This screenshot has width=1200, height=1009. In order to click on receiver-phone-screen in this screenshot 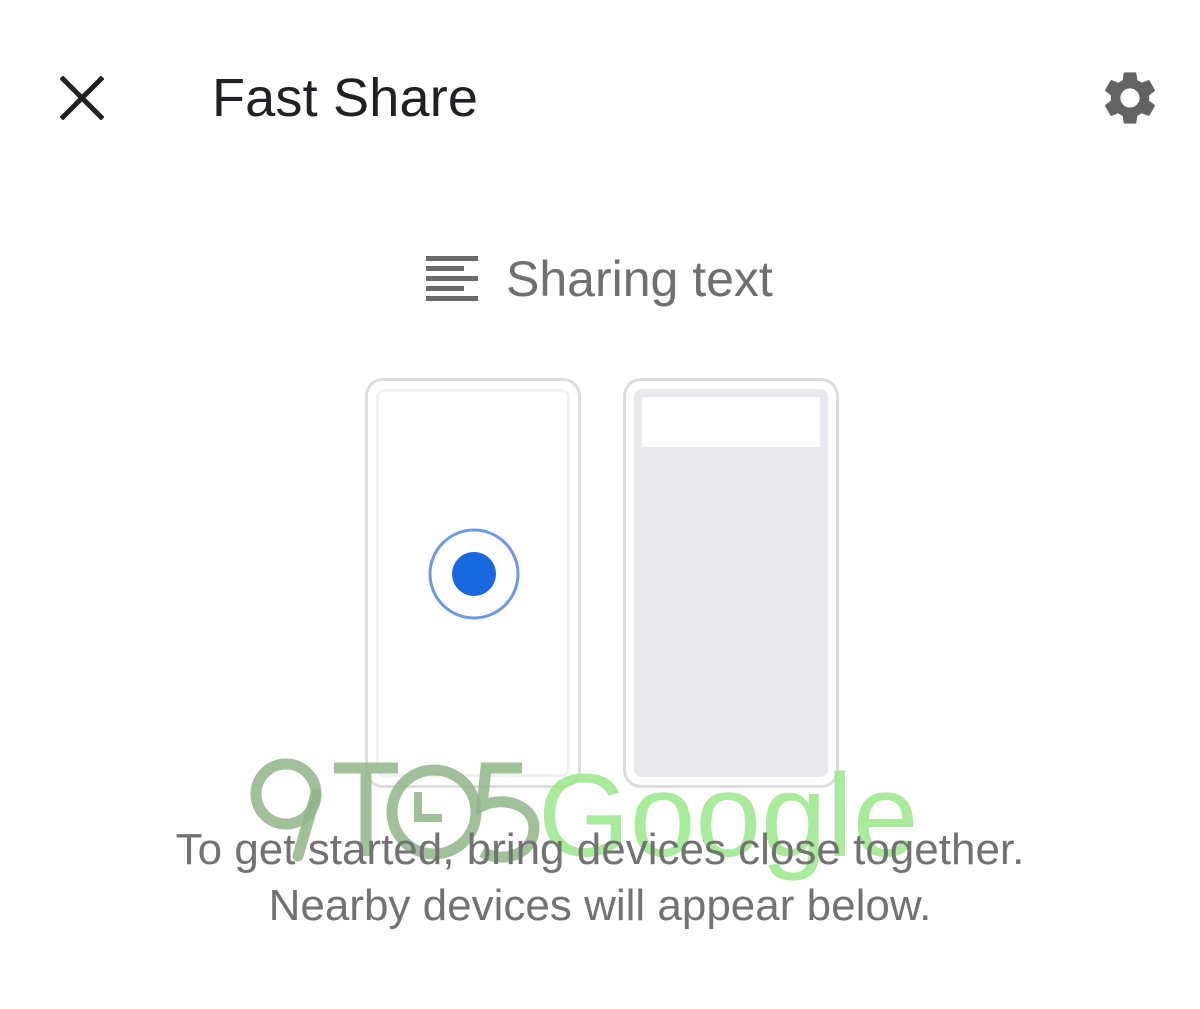, I will do `click(731, 583)`.